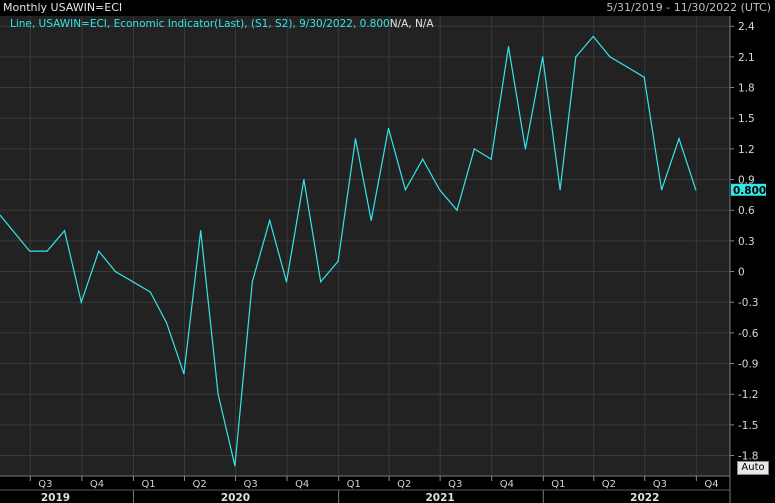 This screenshot has width=775, height=503. I want to click on x-year-label: 2019, so click(55, 497).